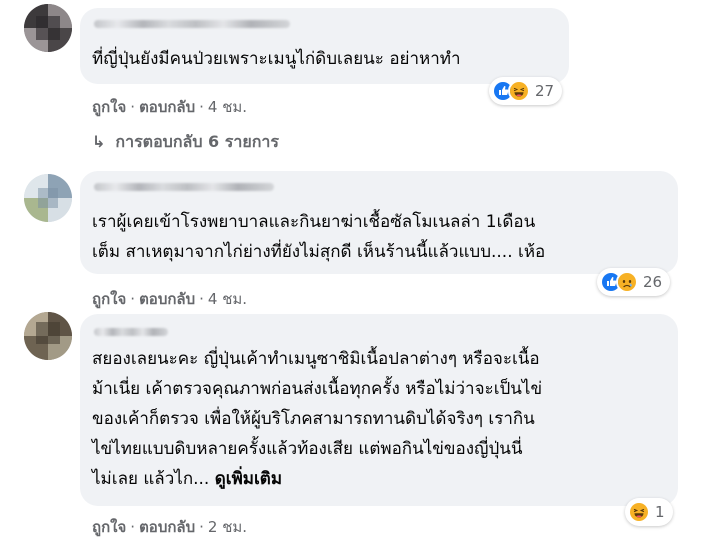 Image resolution: width=718 pixels, height=545 pixels. I want to click on comment-text-line: ไม่เลย แล้วไก... ดูเพิ่มเติม, so click(187, 479).